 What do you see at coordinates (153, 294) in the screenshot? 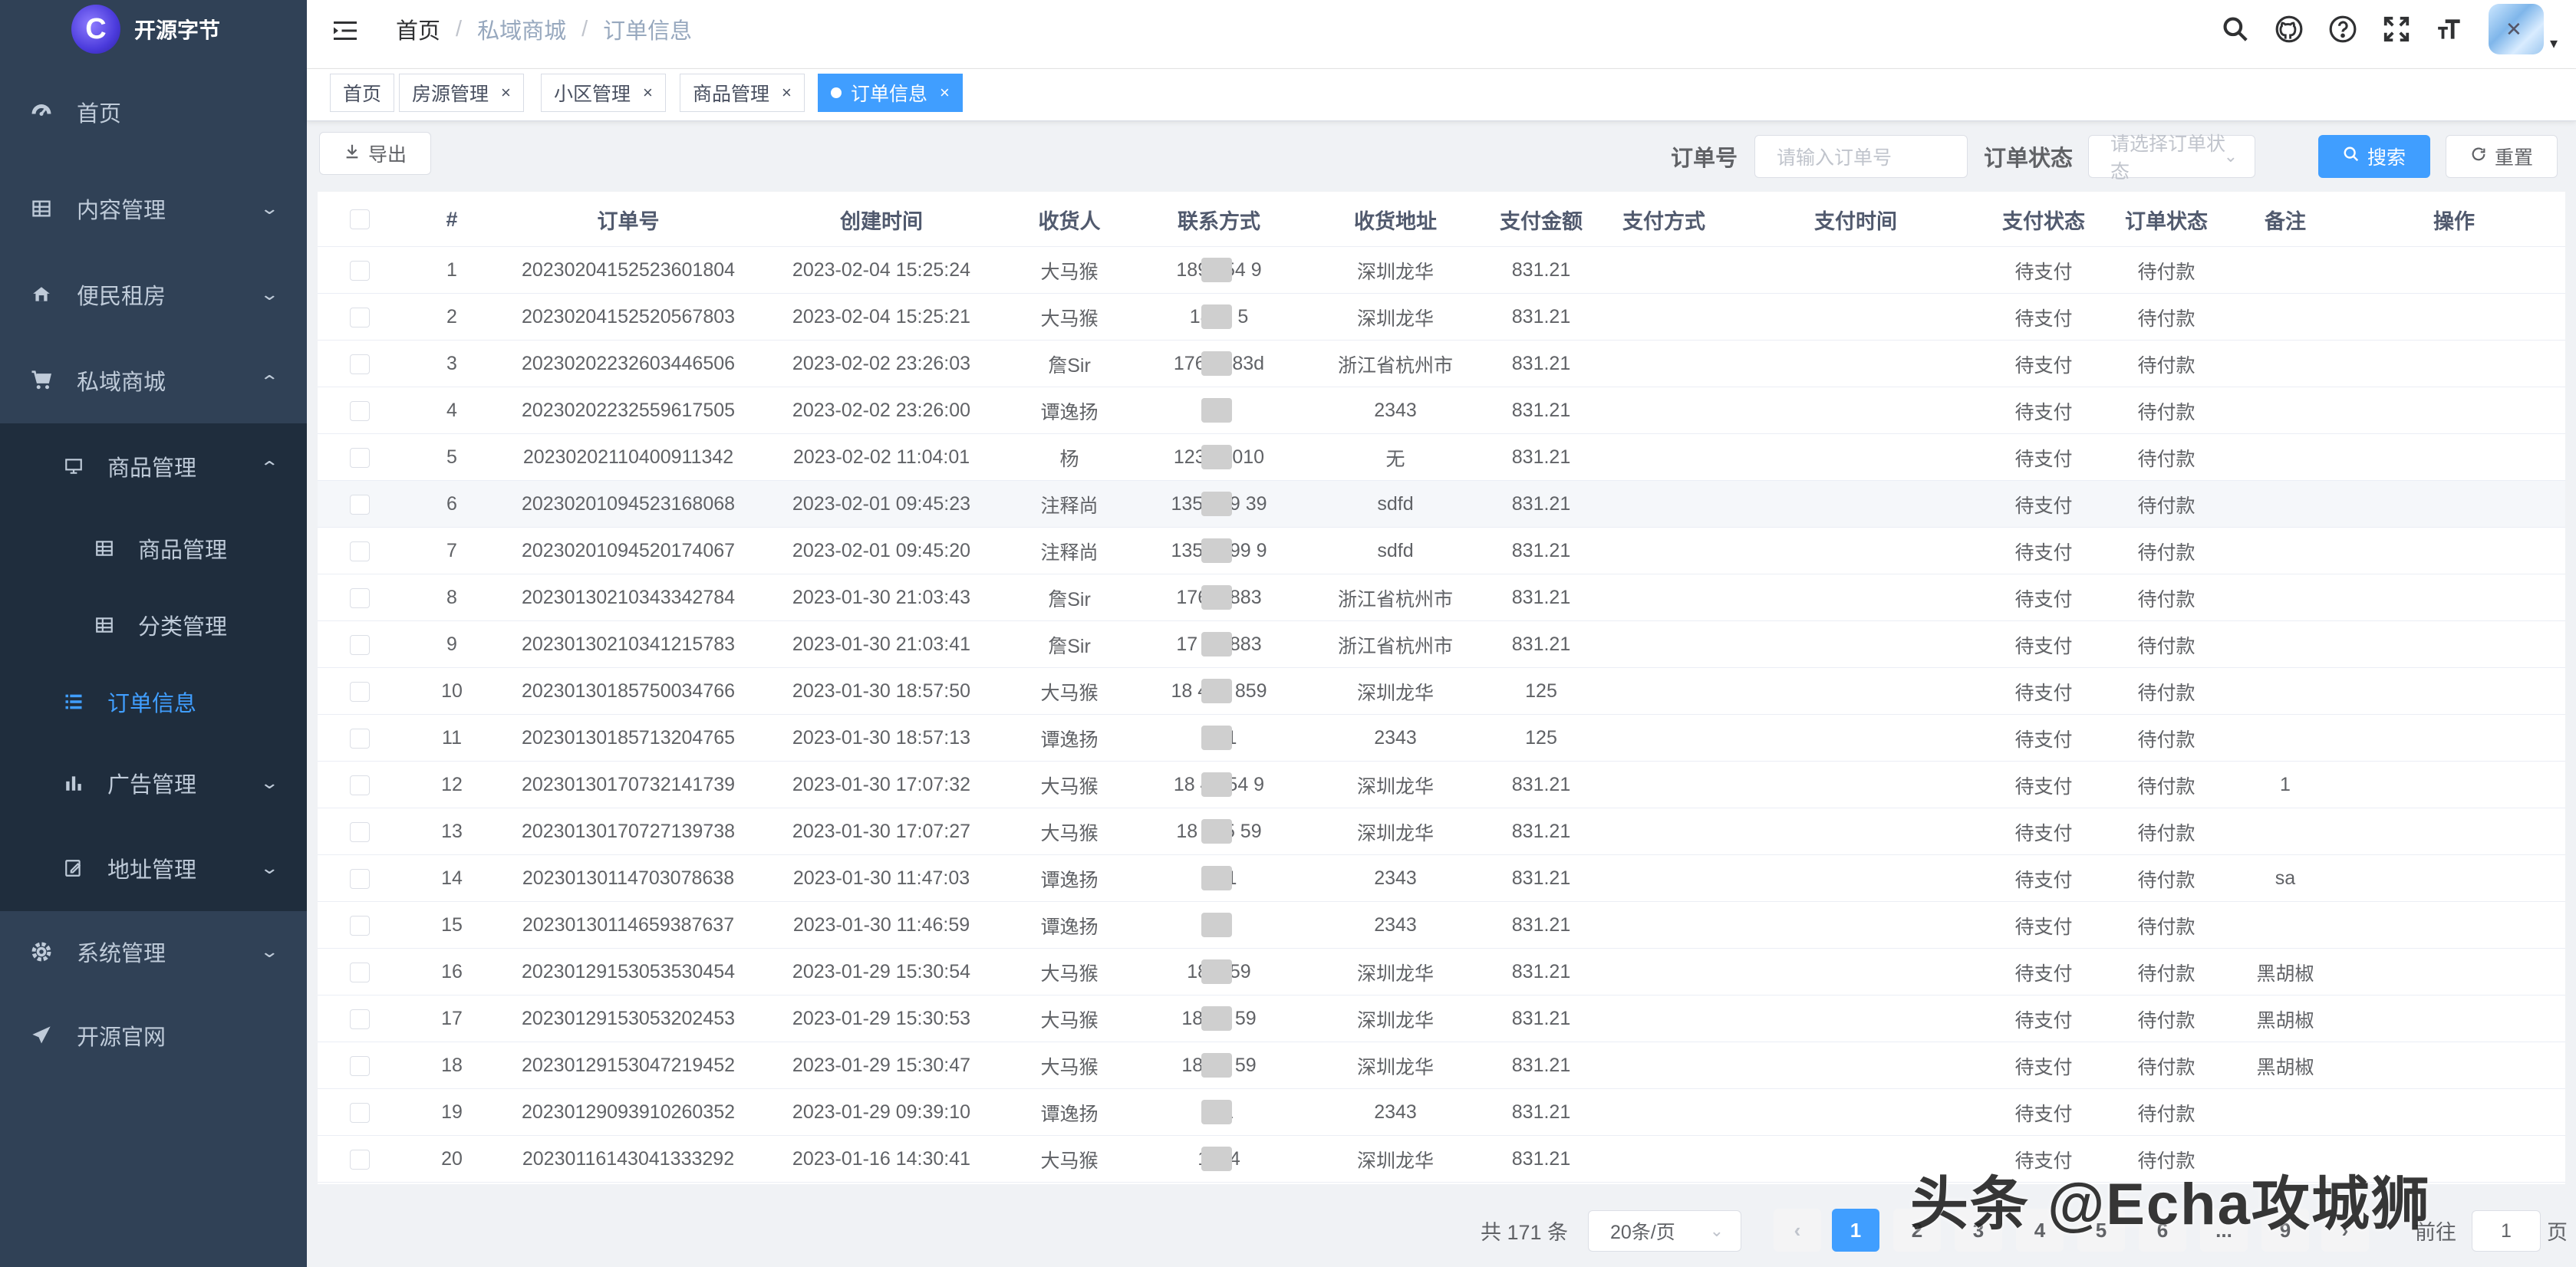
I see `sidebar-item-rental: 便民租房 ⌄` at bounding box center [153, 294].